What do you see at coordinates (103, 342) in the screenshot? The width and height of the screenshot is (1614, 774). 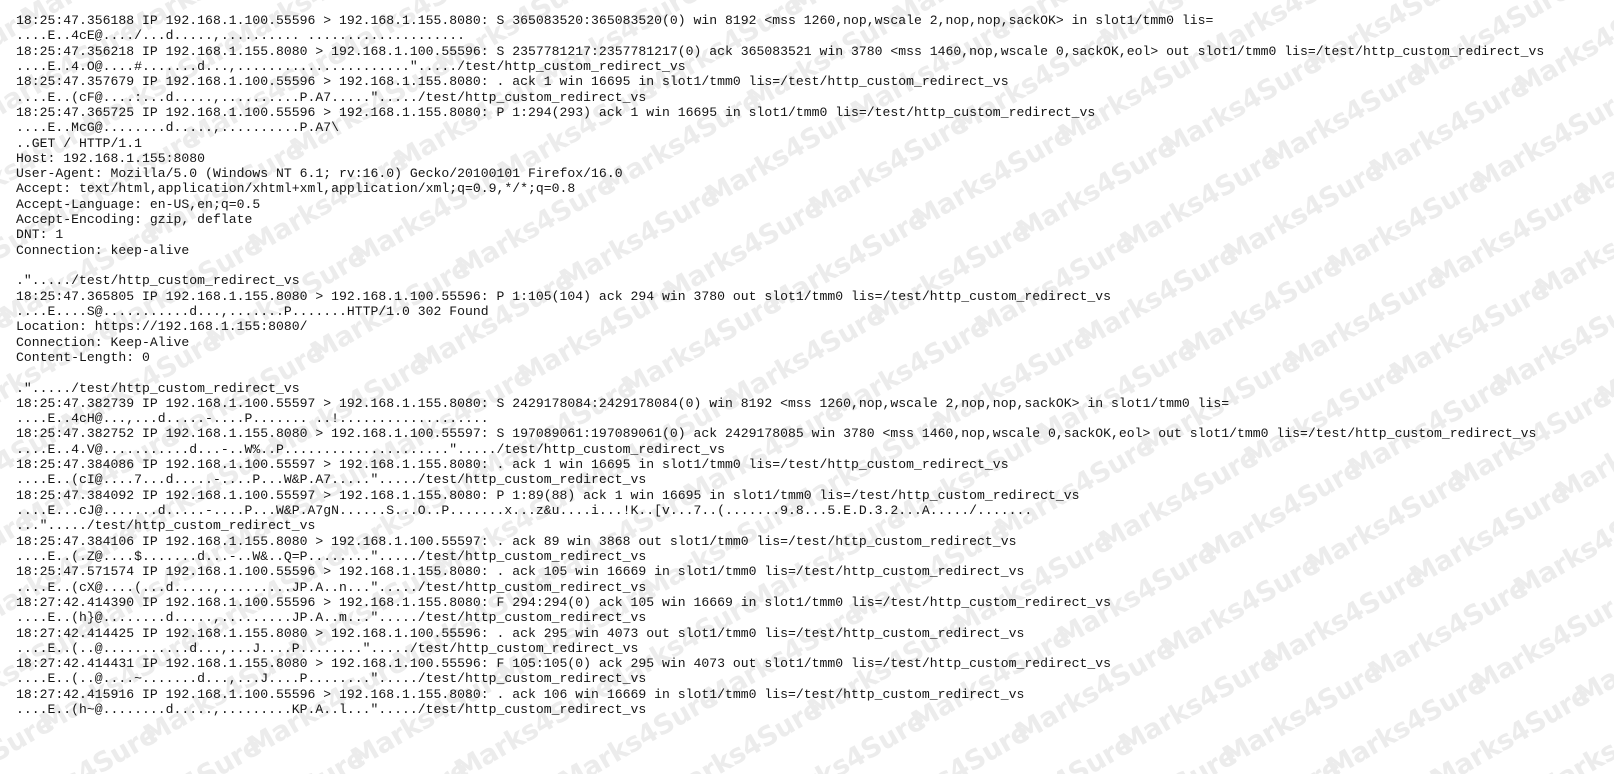 I see `log-line: Connection: Keep-Alive` at bounding box center [103, 342].